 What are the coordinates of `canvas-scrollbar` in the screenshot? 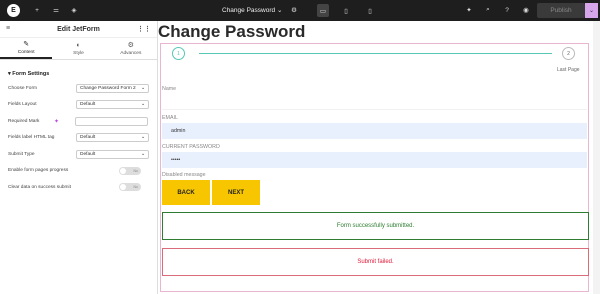 It's located at (596, 157).